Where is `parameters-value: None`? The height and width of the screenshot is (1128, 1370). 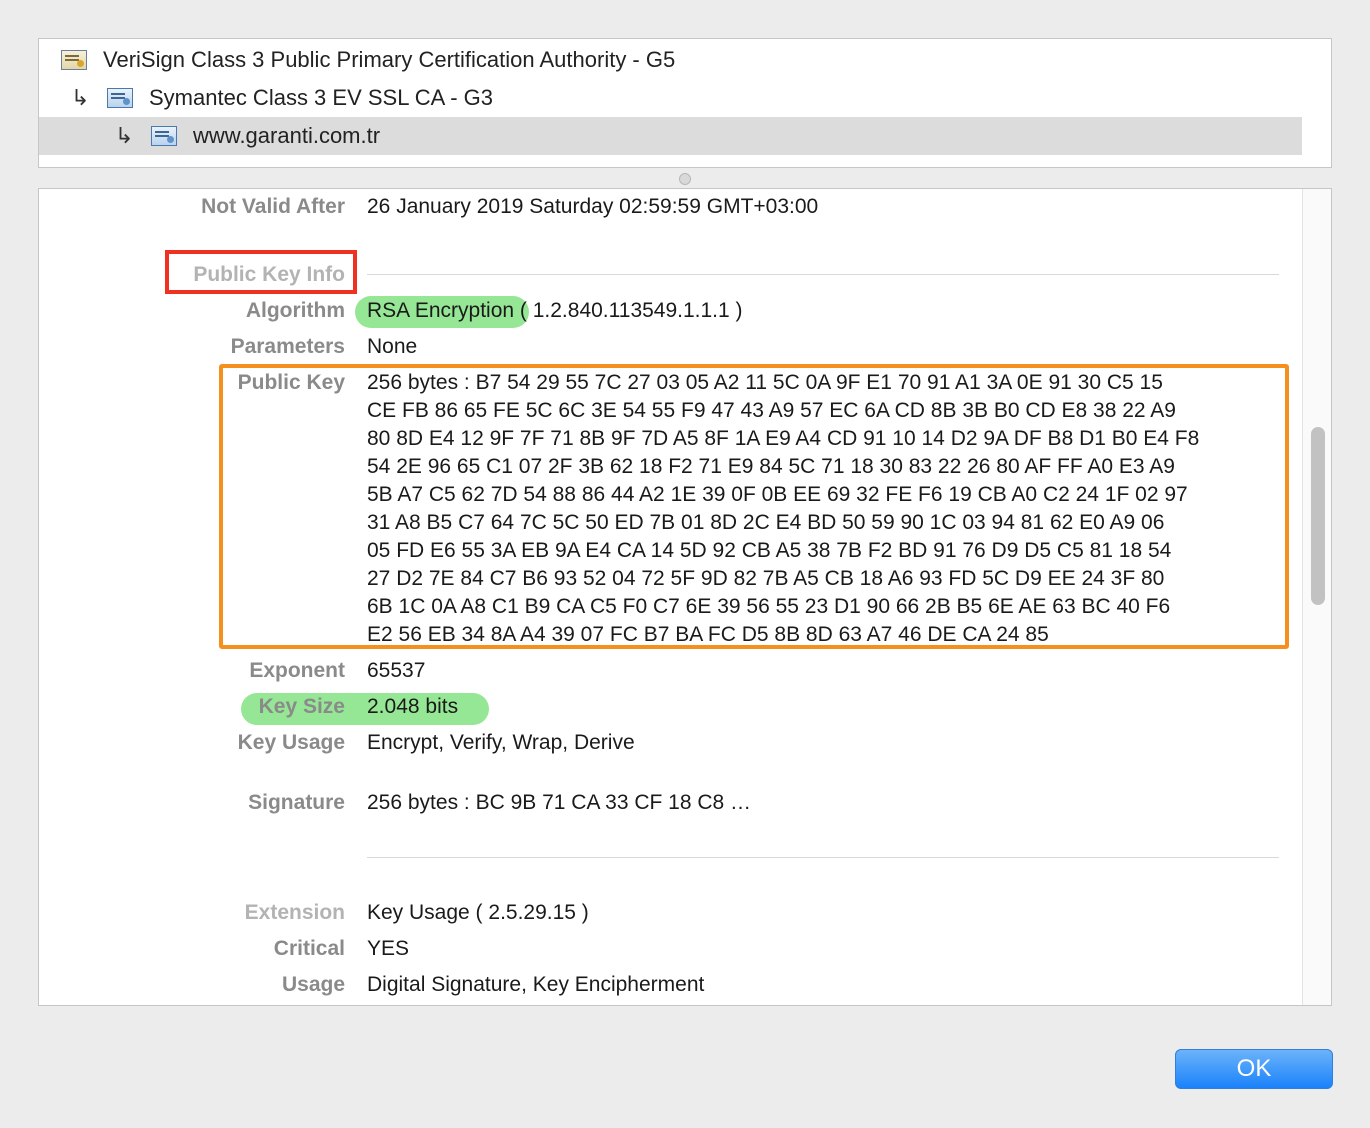
parameters-value: None is located at coordinates (392, 346).